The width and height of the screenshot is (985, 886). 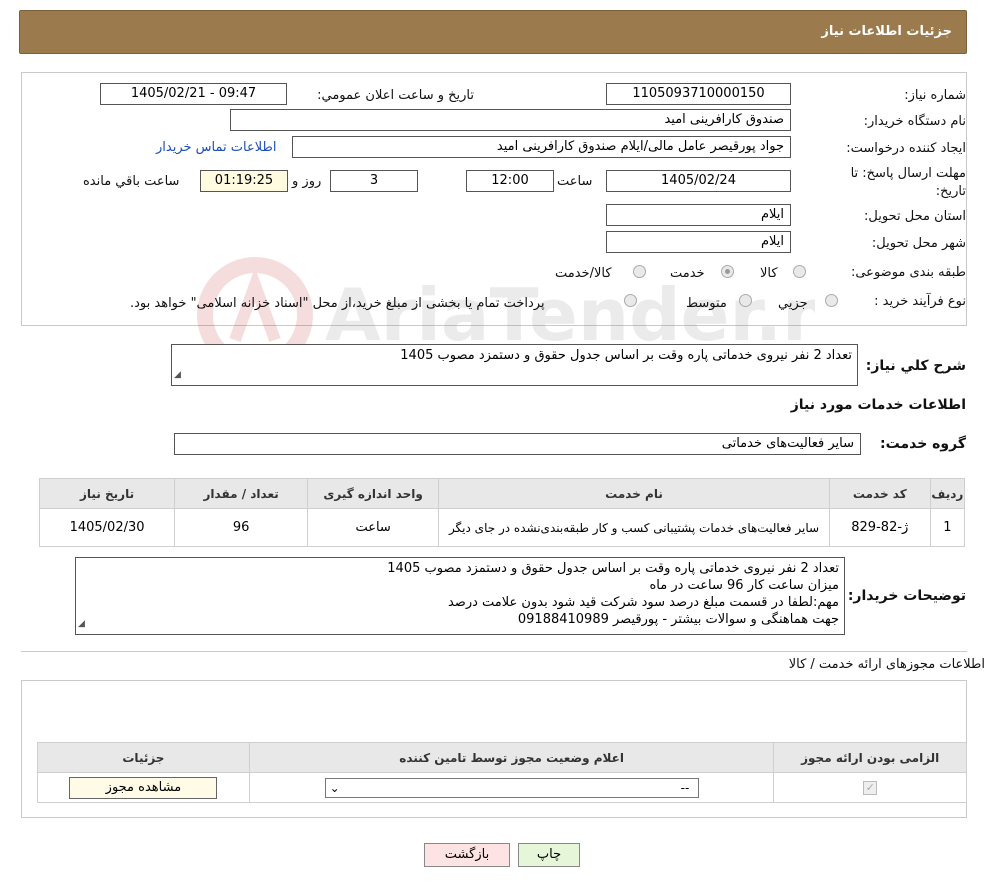 What do you see at coordinates (193, 94) in the screenshot?
I see `announce-datetime-field: 1405/02/21 - 09:47` at bounding box center [193, 94].